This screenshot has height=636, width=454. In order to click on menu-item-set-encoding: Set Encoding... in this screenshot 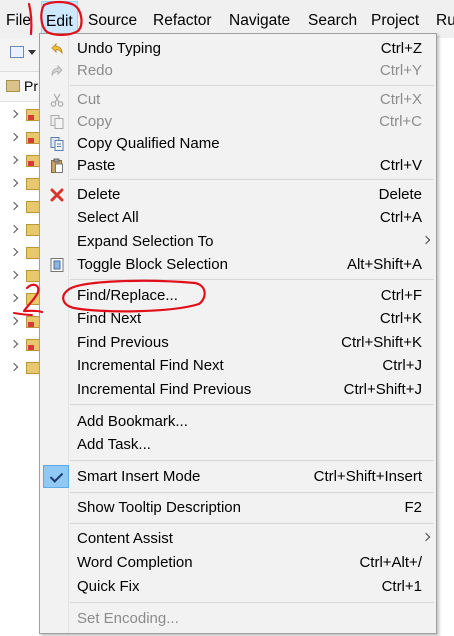, I will do `click(238, 618)`.